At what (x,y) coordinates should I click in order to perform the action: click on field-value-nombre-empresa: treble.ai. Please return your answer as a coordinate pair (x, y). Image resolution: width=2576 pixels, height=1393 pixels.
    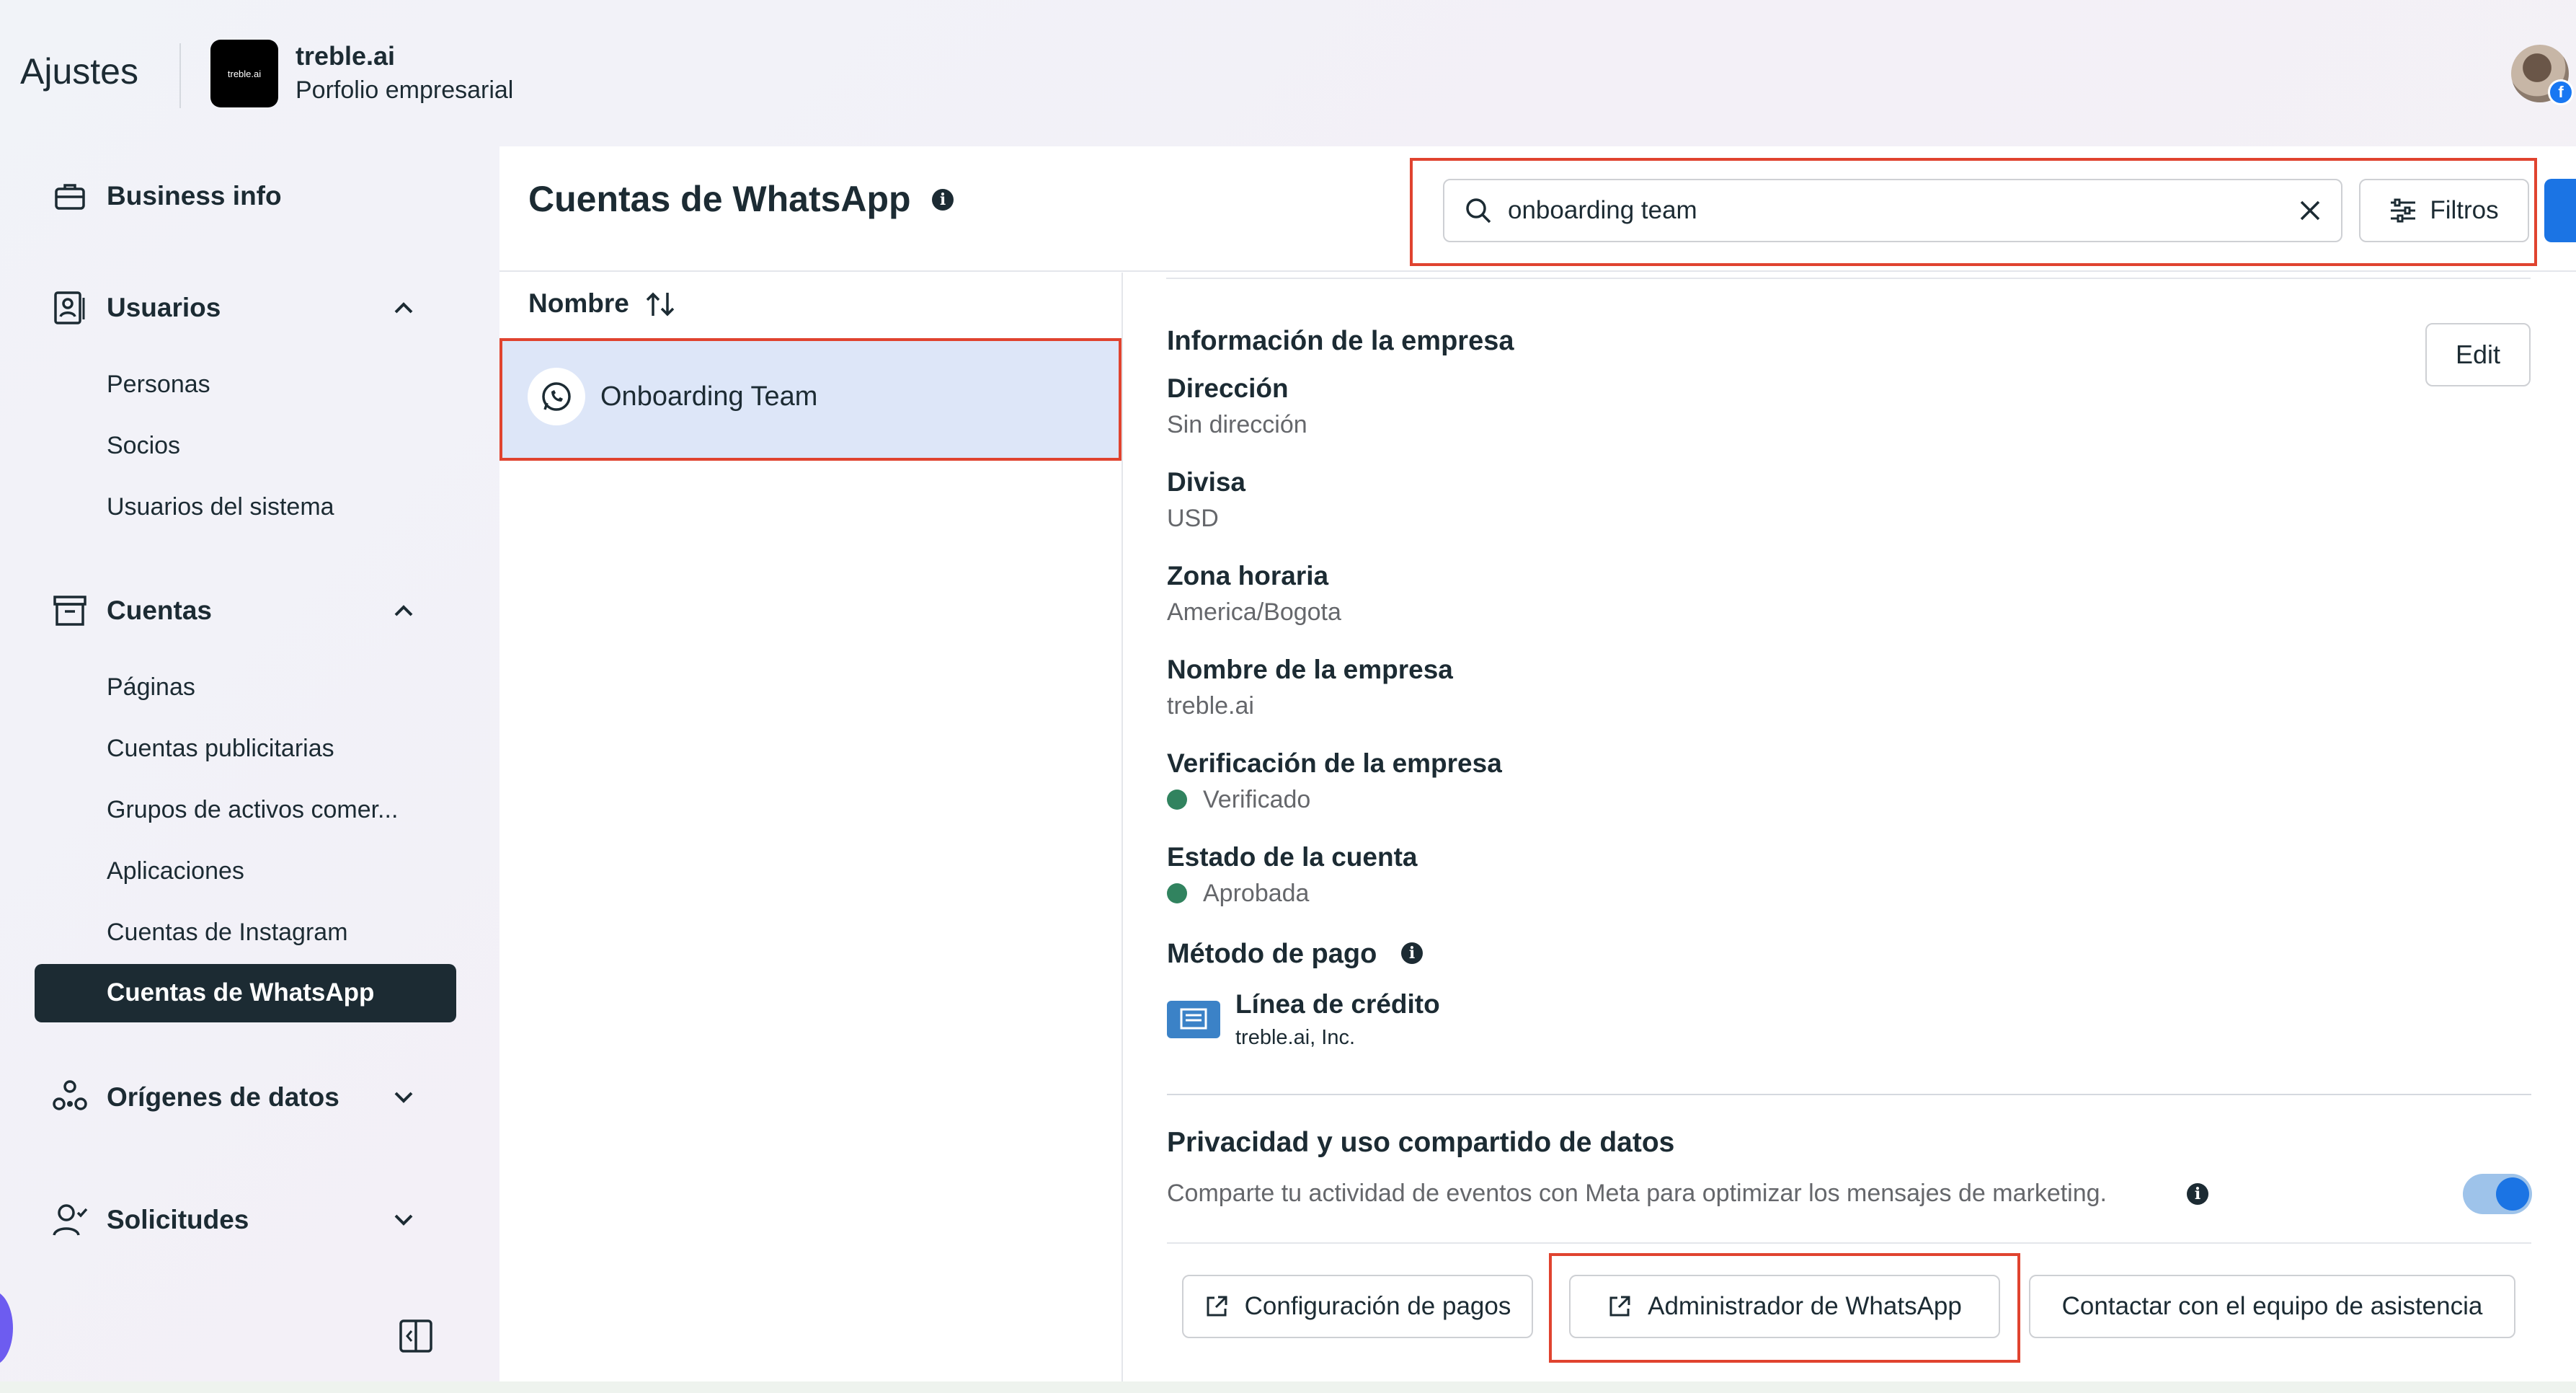
    Looking at the image, I should click on (1210, 706).